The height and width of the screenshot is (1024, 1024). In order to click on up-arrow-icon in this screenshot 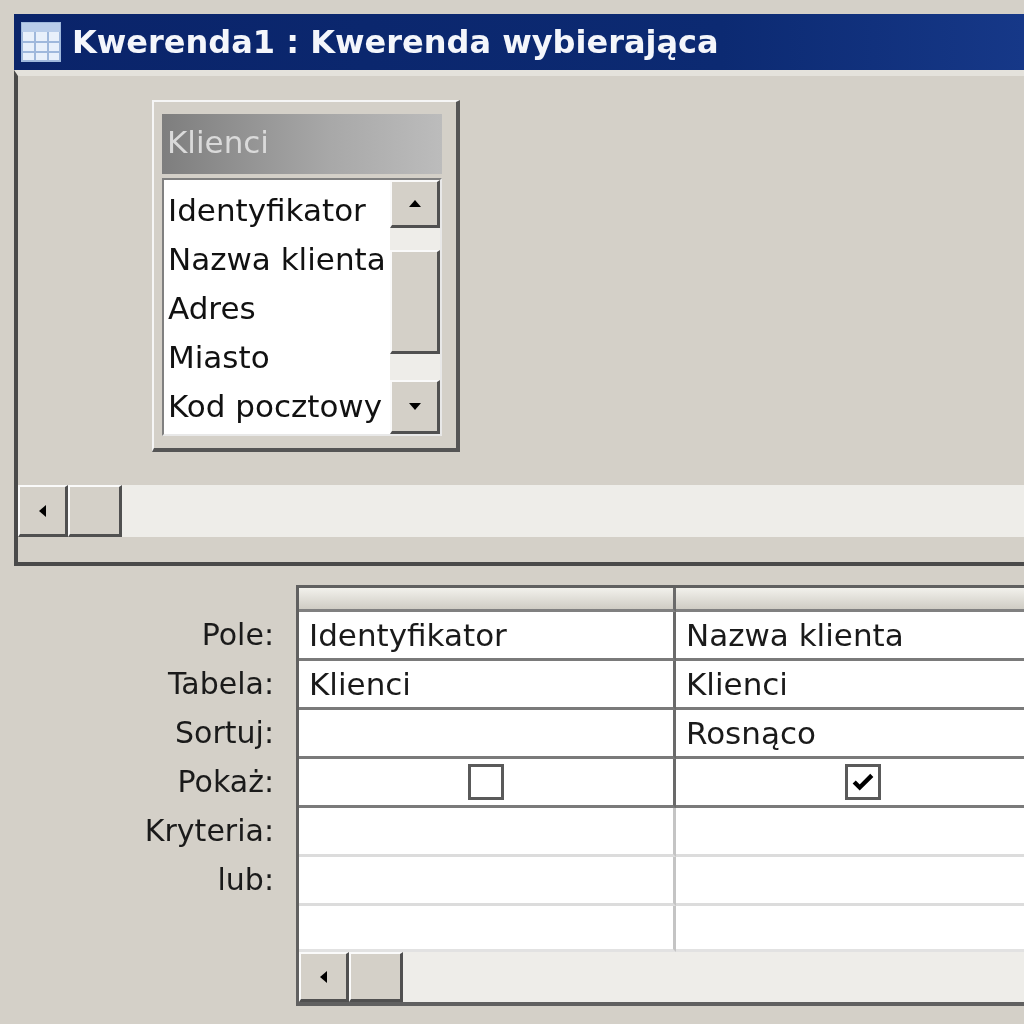, I will do `click(414, 203)`.